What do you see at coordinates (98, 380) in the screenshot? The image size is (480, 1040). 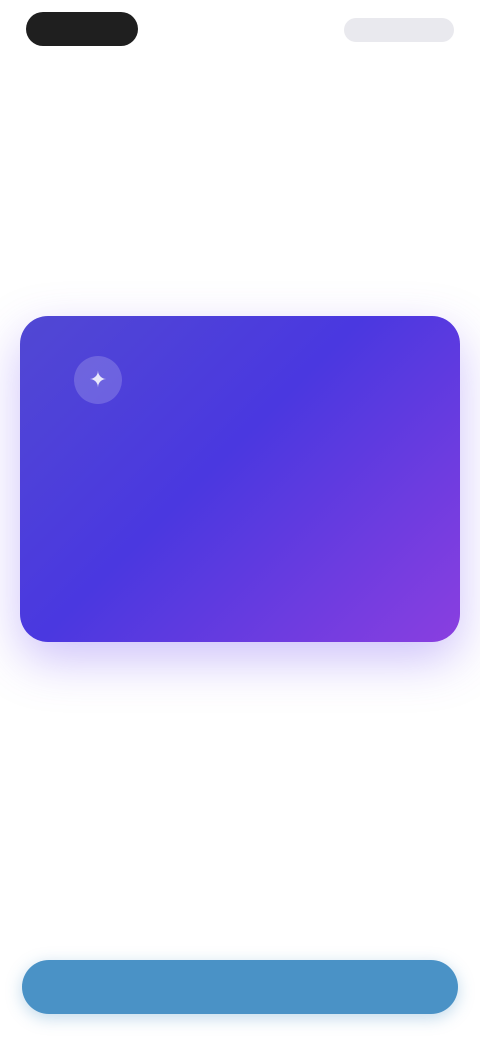 I see `sparkle-icon: ✦` at bounding box center [98, 380].